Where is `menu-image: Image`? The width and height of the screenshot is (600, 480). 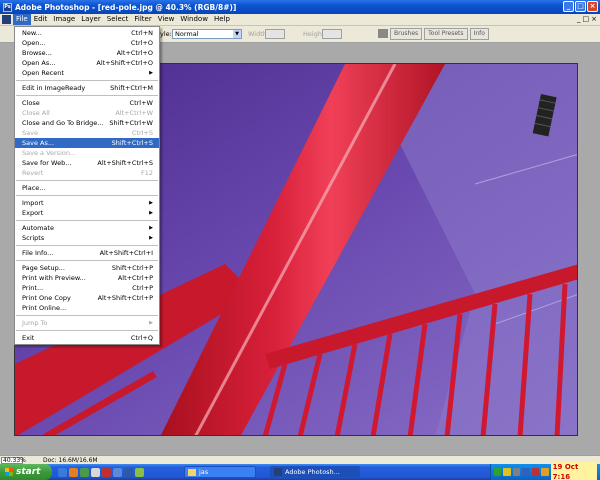
menu-image: Image is located at coordinates (64, 19).